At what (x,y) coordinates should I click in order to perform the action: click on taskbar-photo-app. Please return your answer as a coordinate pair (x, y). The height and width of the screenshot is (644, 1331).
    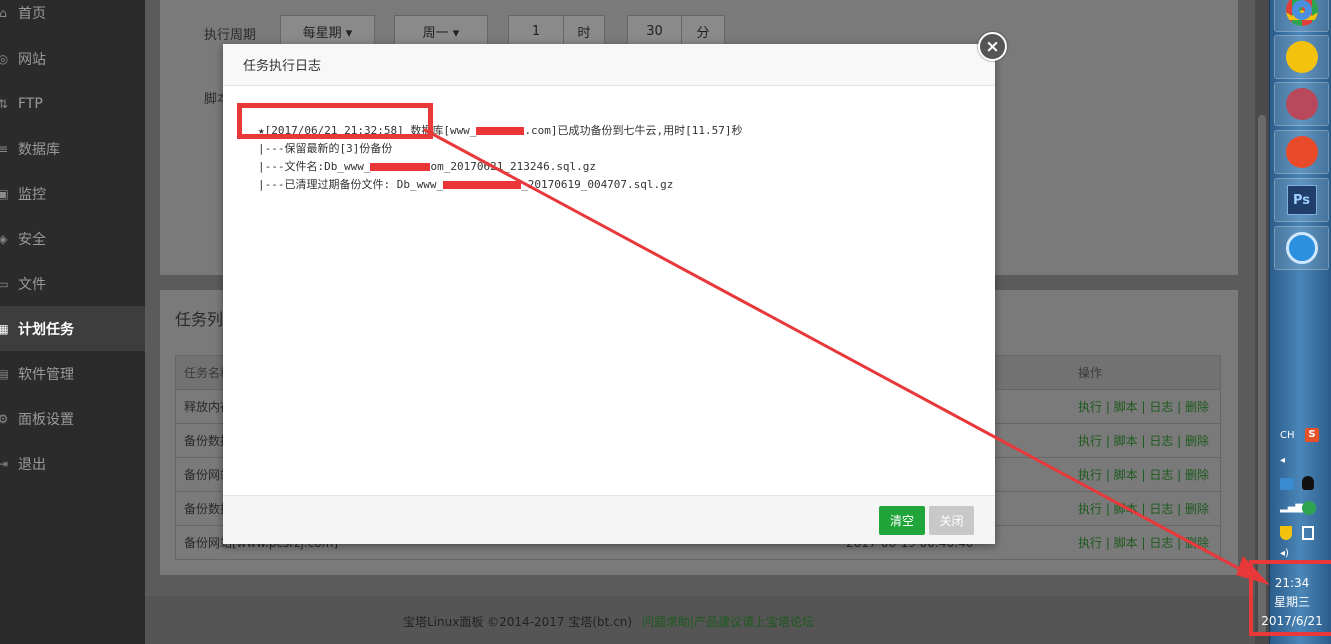
    Looking at the image, I should click on (1301, 104).